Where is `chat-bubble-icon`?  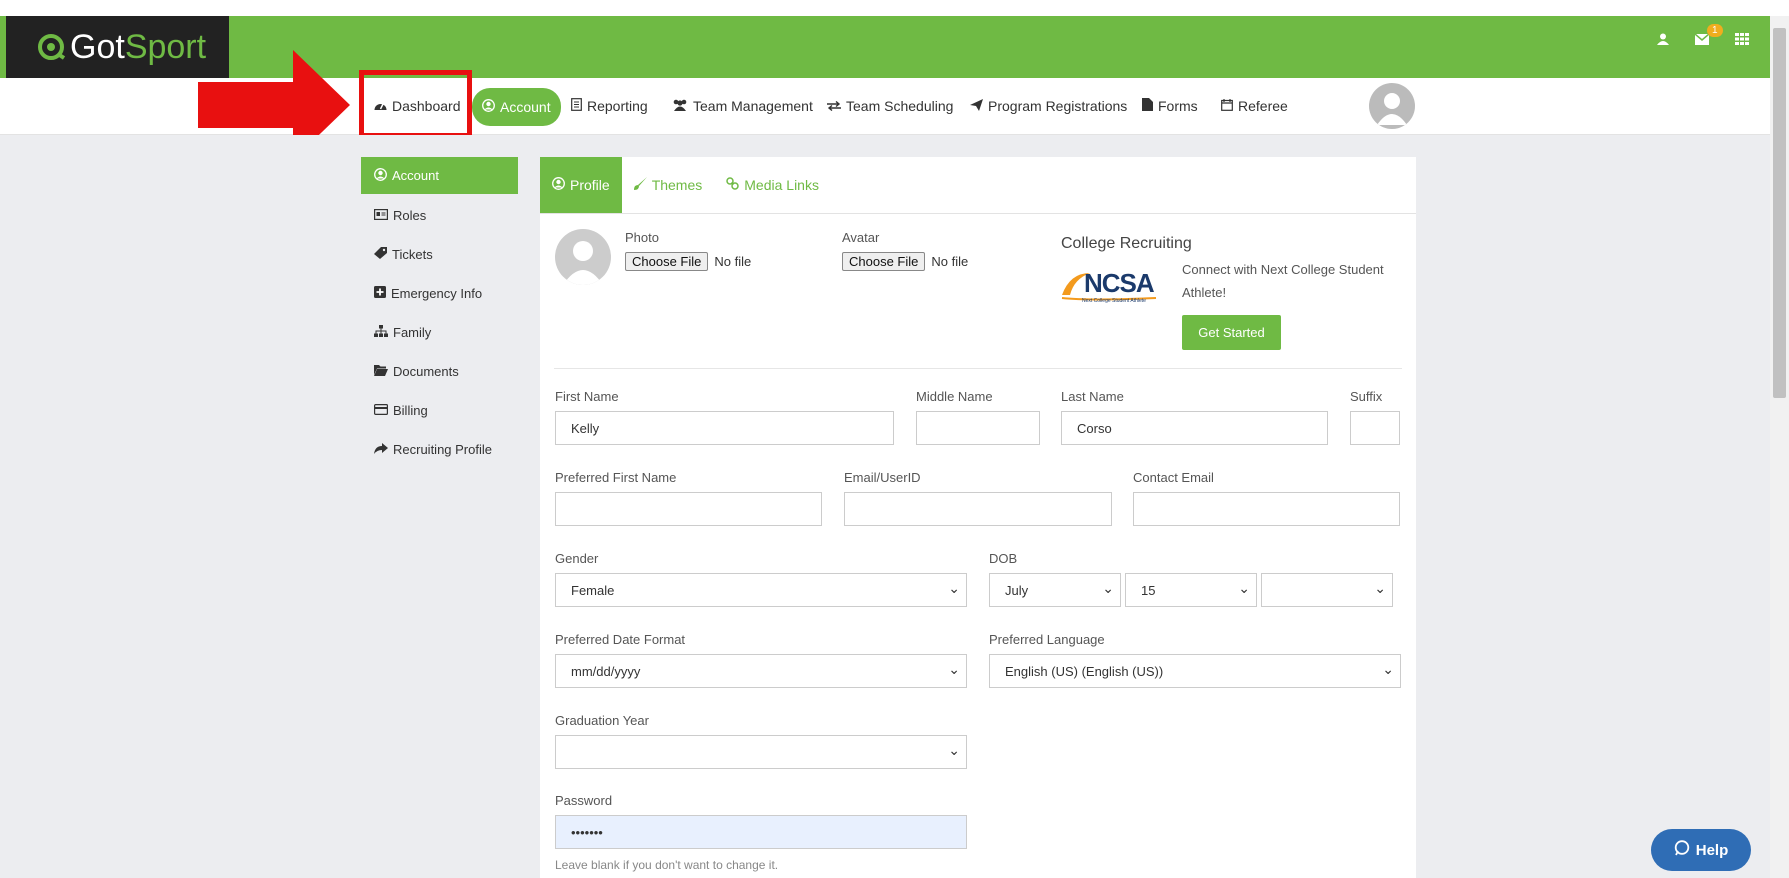
chat-bubble-icon is located at coordinates (1682, 850).